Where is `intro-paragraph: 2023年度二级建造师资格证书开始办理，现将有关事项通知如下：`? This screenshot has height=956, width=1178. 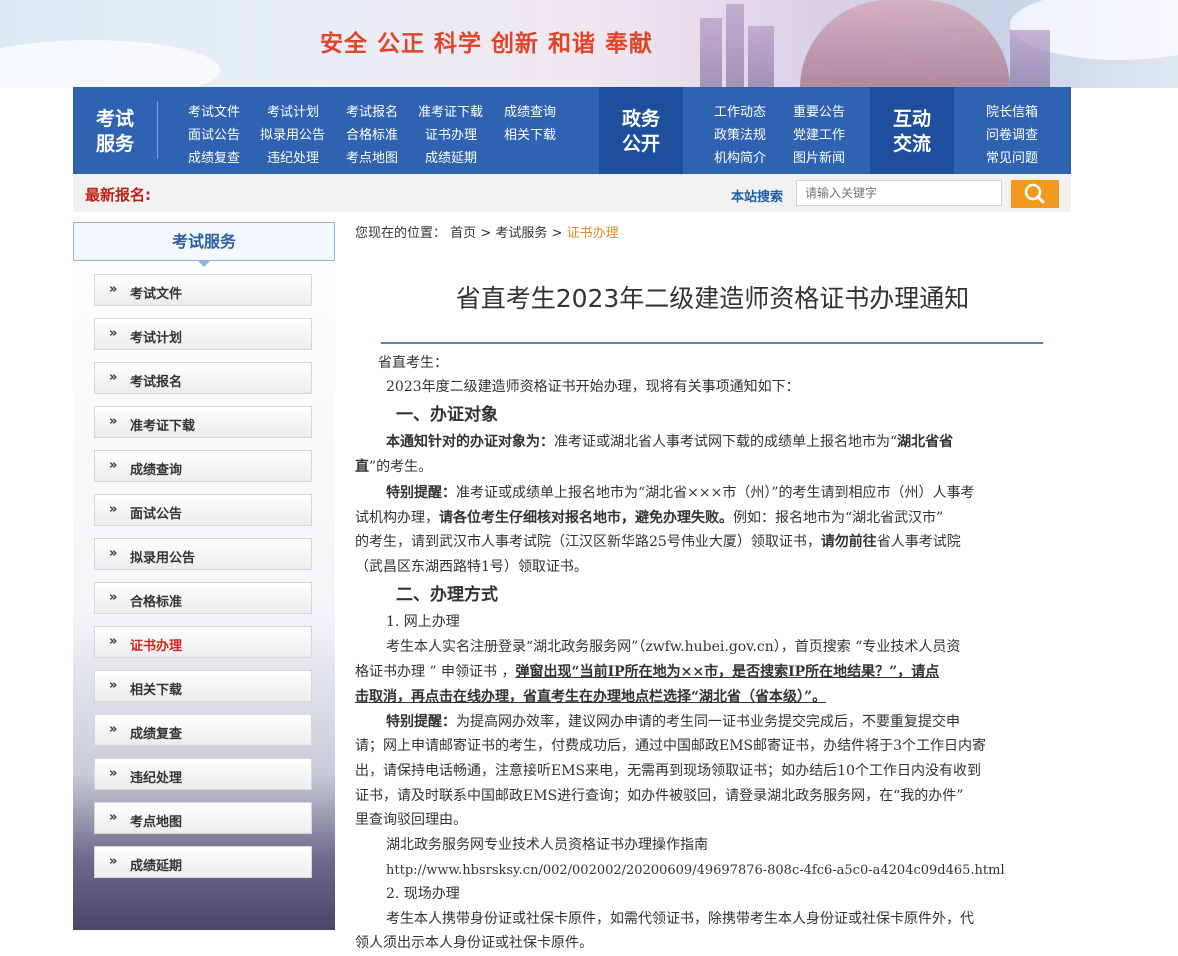 intro-paragraph: 2023年度二级建造师资格证书开始办理，现将有关事项通知如下： is located at coordinates (593, 387).